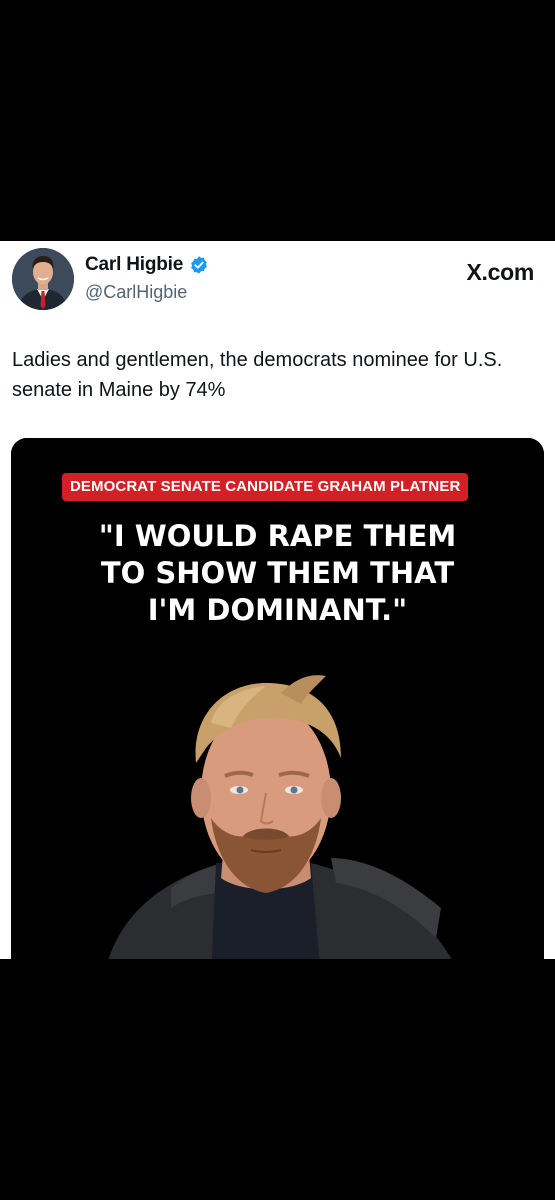 The image size is (555, 1200). What do you see at coordinates (500, 272) in the screenshot?
I see `source-label: X.com` at bounding box center [500, 272].